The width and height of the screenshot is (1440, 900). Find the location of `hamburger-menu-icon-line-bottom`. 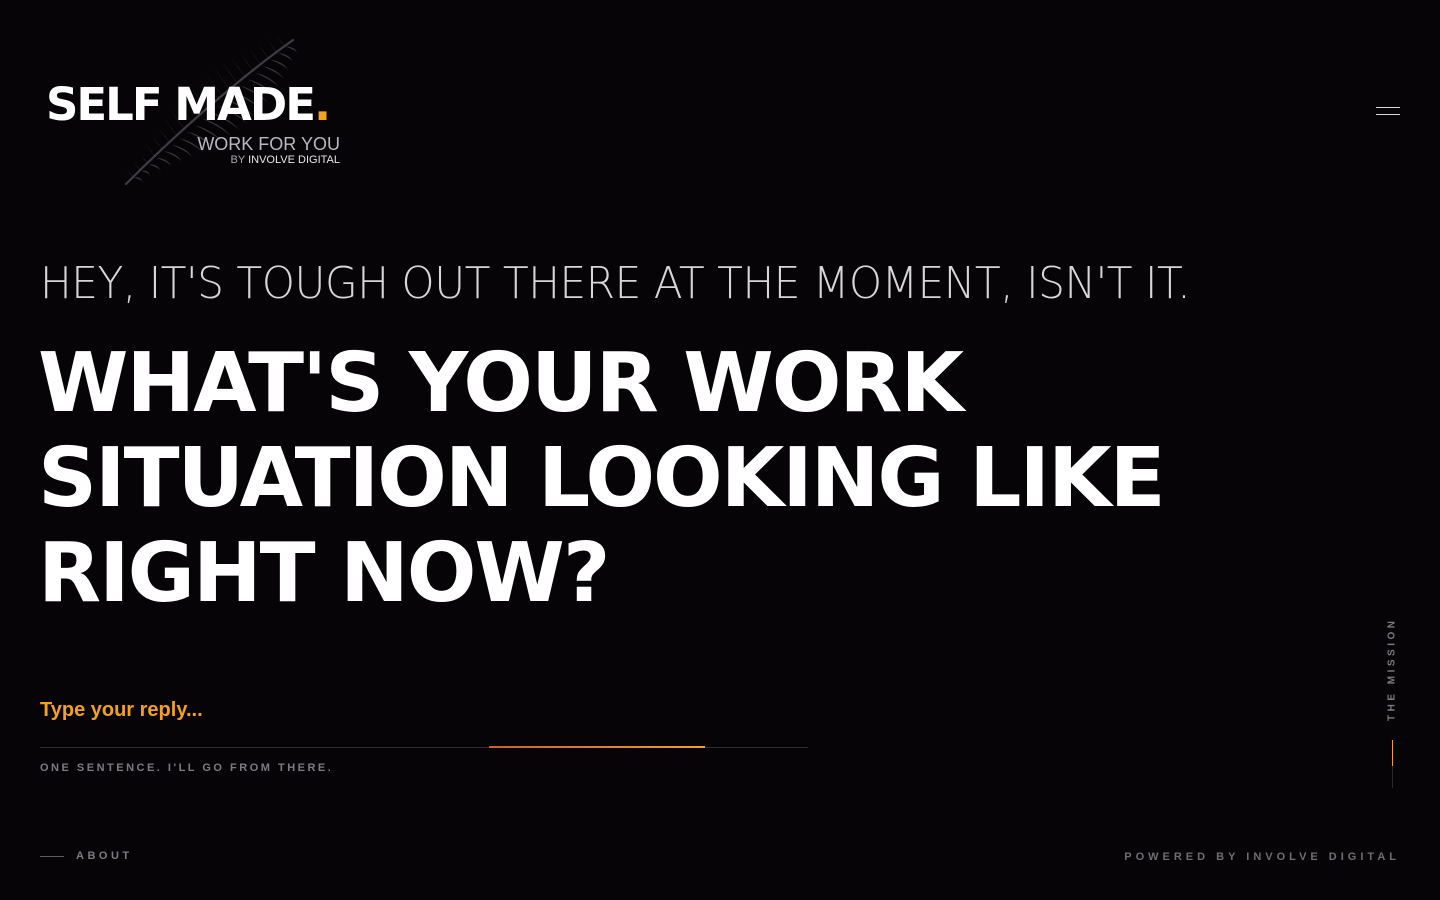

hamburger-menu-icon-line-bottom is located at coordinates (1388, 114).